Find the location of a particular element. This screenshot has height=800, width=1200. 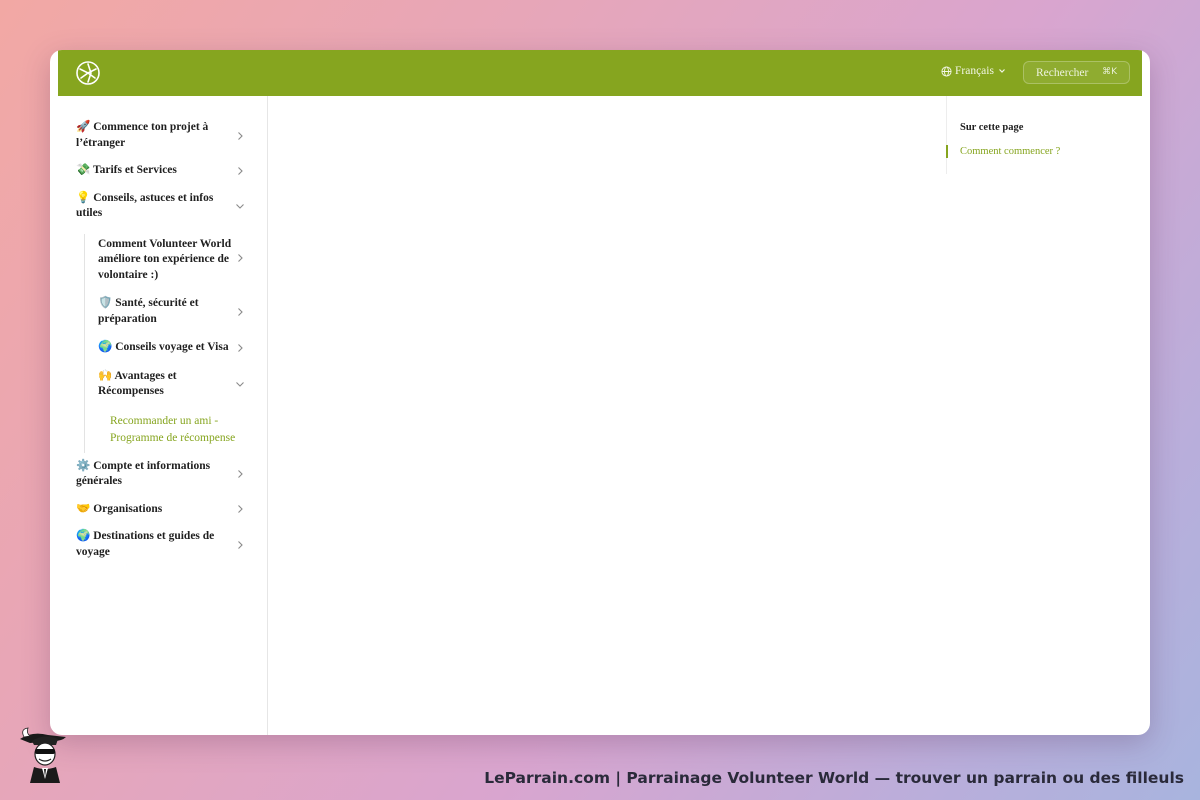

sidebar-item-conseils-voyage: 🌍 Conseils voyage et Visa is located at coordinates (176, 348).